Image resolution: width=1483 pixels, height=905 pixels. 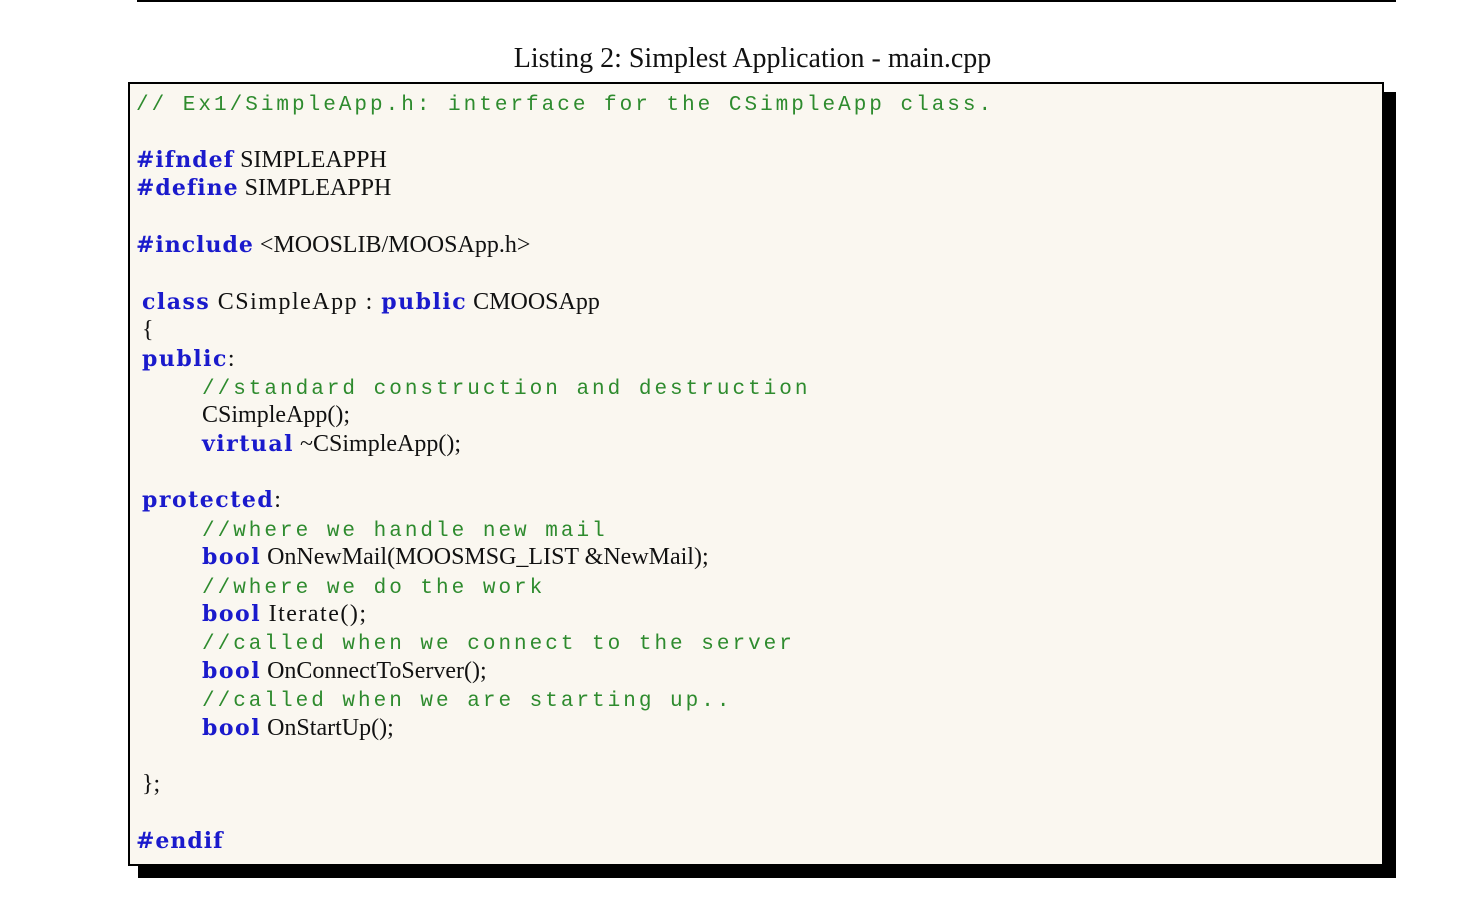 I want to click on code-line-12: CSimpleApp();, so click(x=565, y=415).